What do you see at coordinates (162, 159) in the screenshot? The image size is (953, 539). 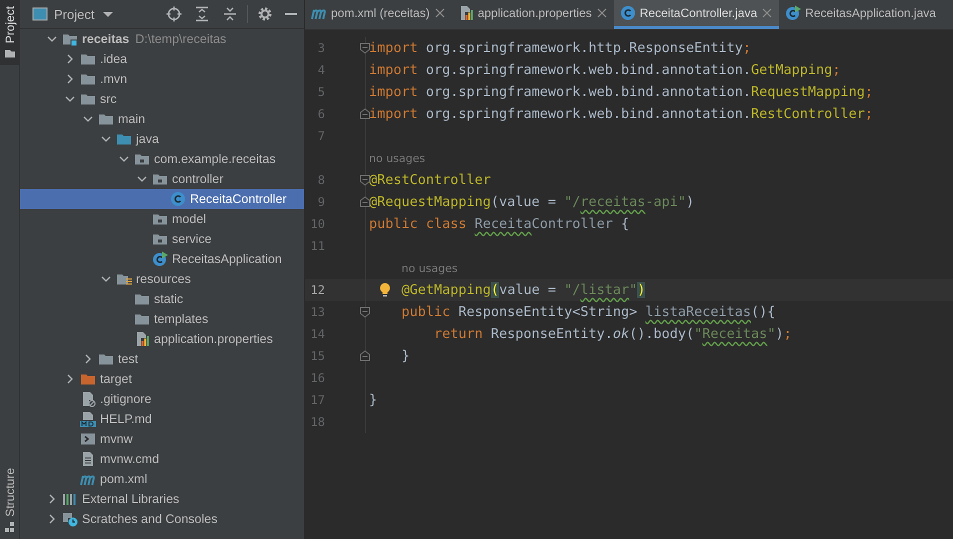 I see `tree-item: com.example.receitas` at bounding box center [162, 159].